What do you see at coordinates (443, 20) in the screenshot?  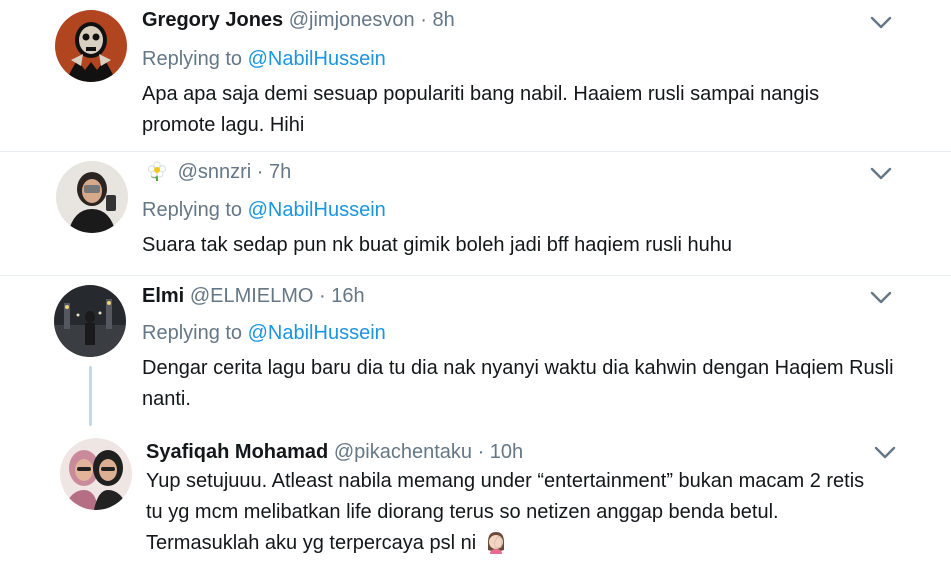 I see `timestamp: 8h` at bounding box center [443, 20].